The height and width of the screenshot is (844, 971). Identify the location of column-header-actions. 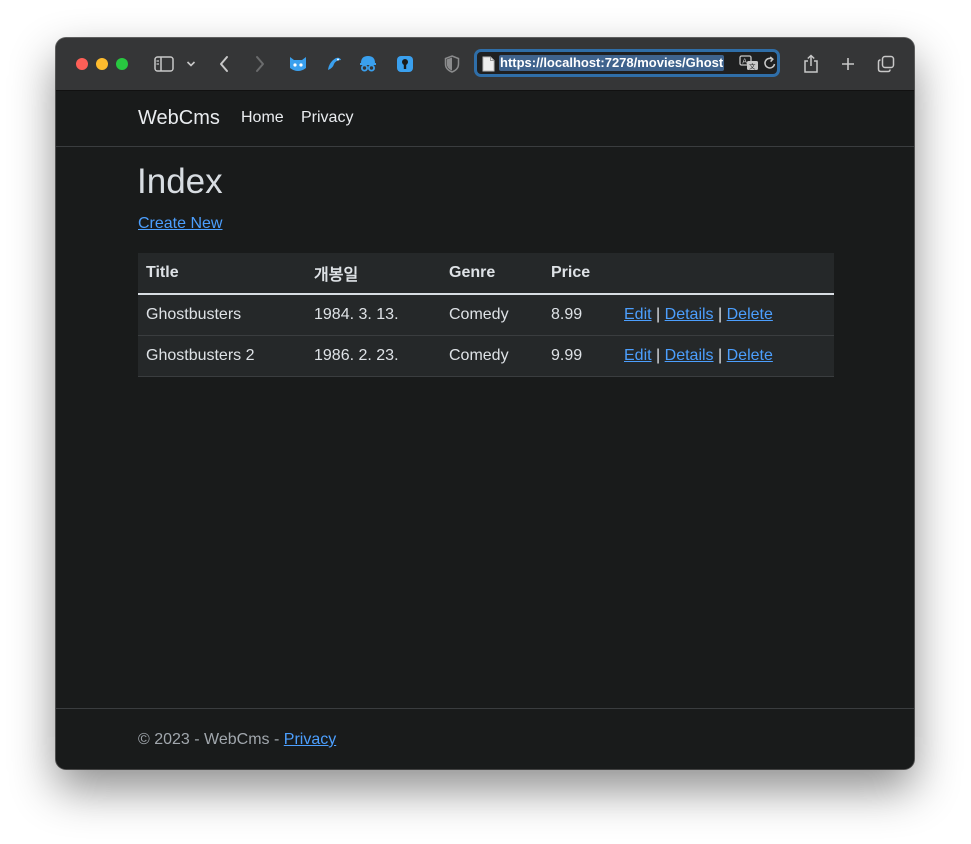
(725, 274).